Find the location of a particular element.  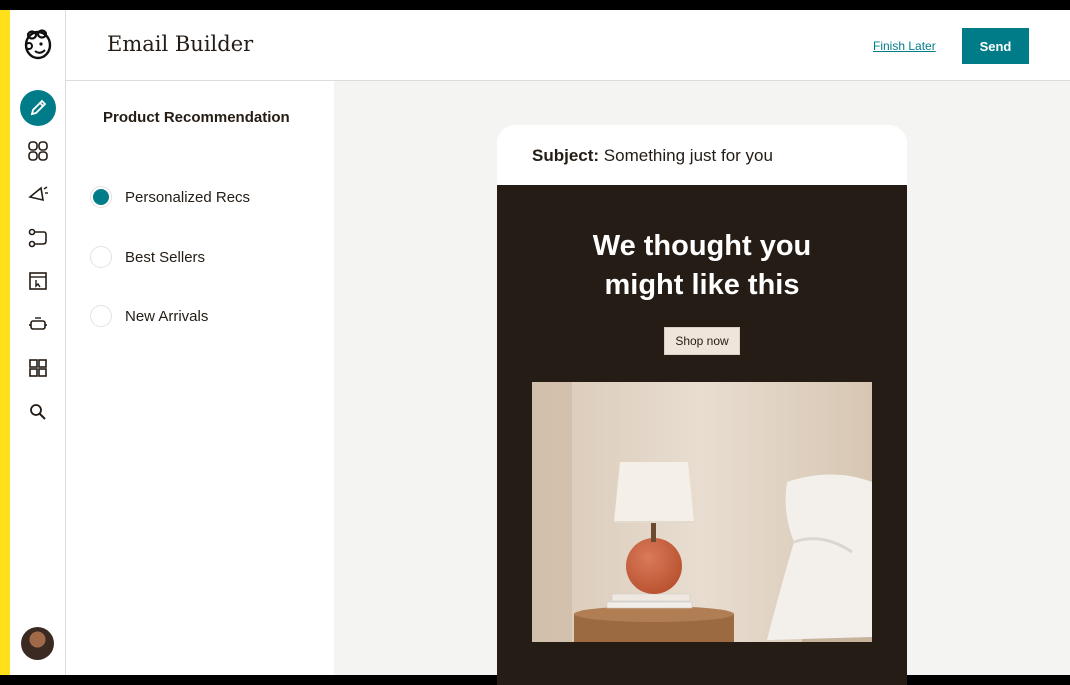

headline-line: We thought you is located at coordinates (702, 246).